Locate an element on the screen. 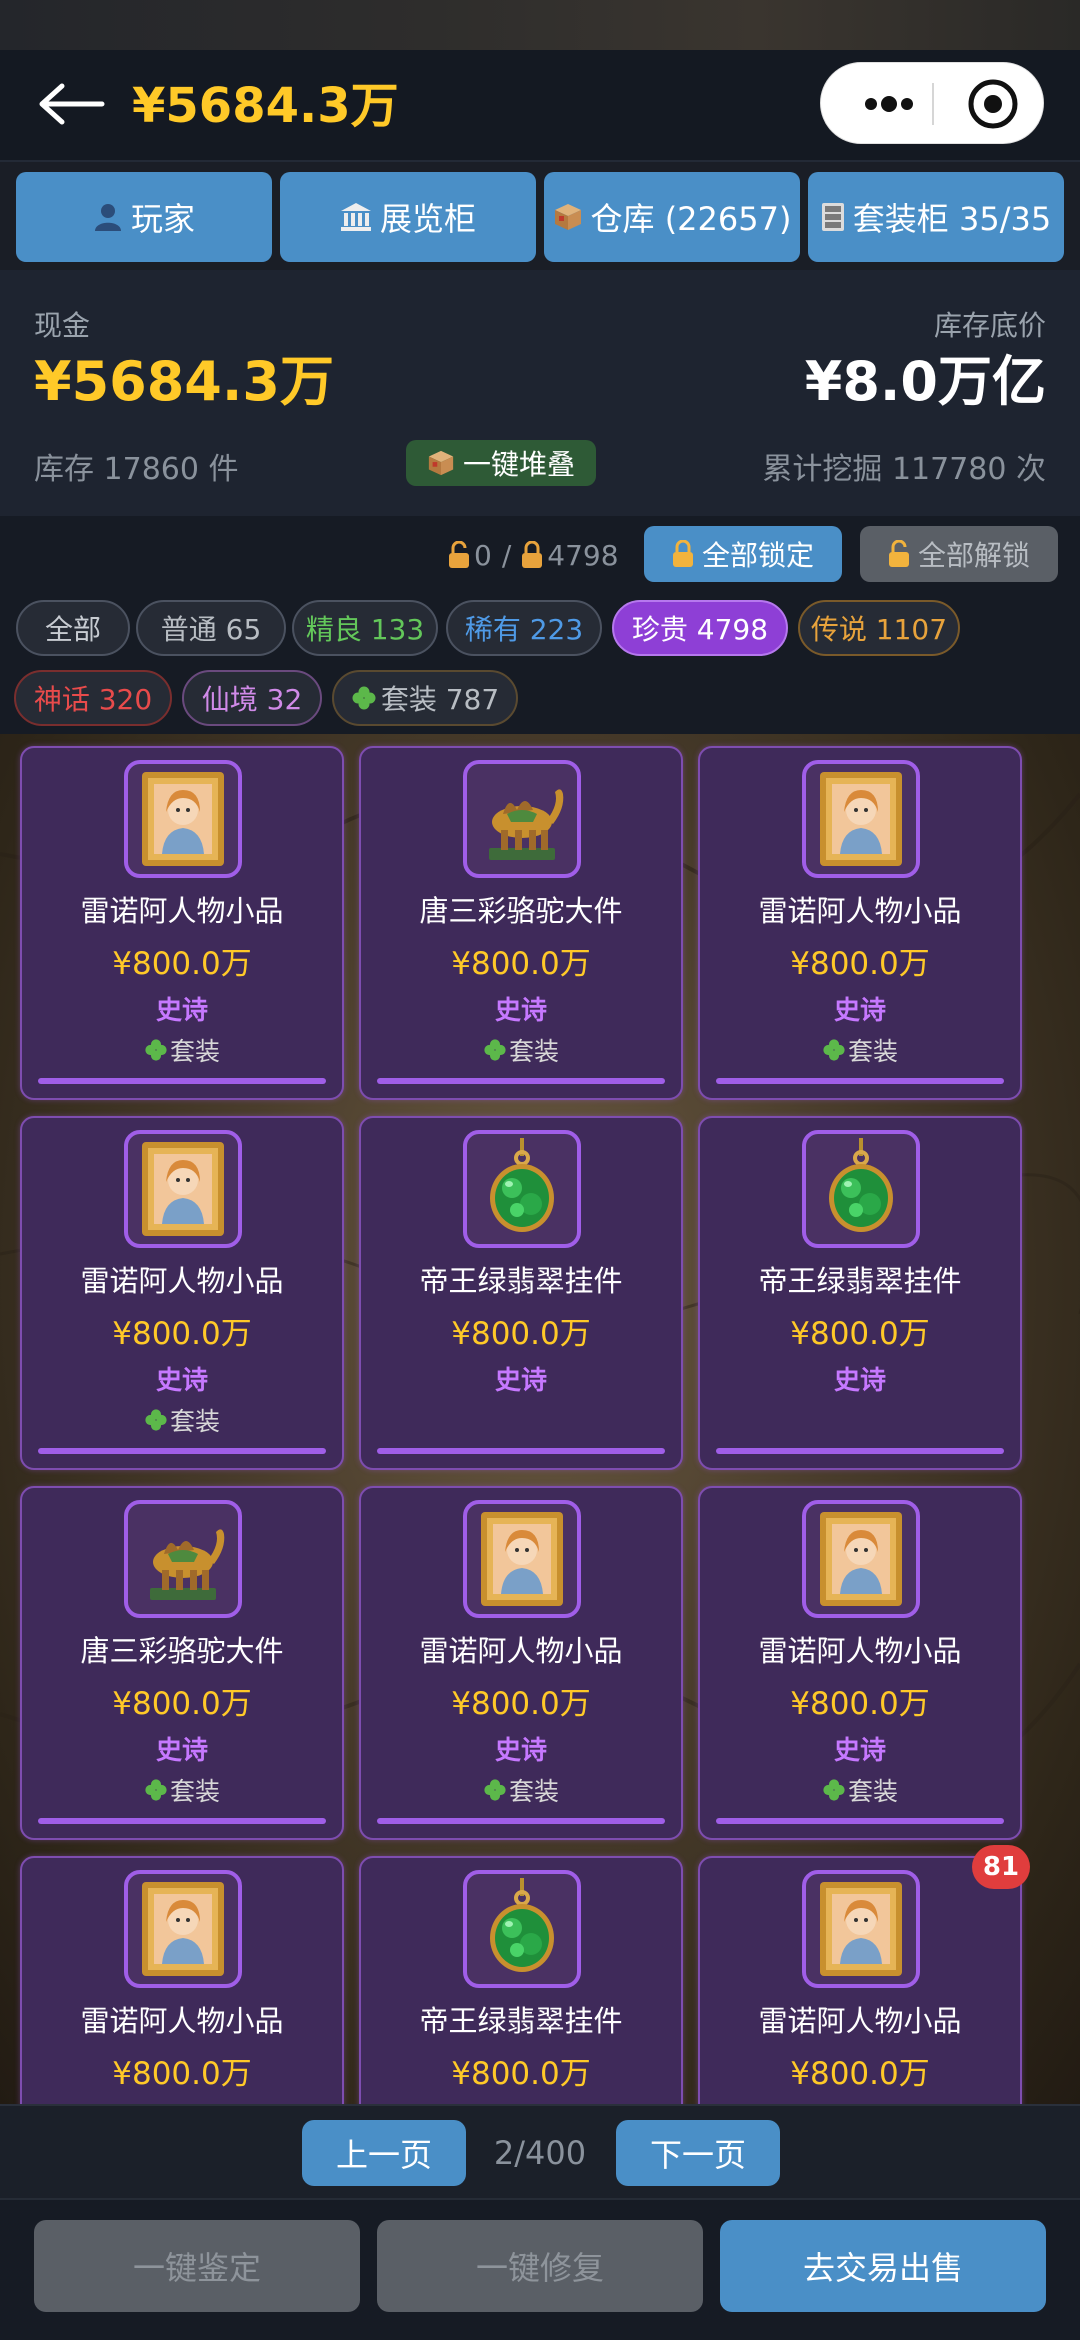 This screenshot has width=1080, height=2340. locked-padlock-icon is located at coordinates (532, 554).